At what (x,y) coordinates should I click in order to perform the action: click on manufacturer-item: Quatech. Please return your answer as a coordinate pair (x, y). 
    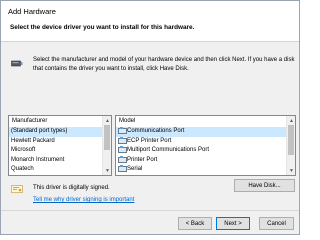
    Looking at the image, I should click on (55, 170).